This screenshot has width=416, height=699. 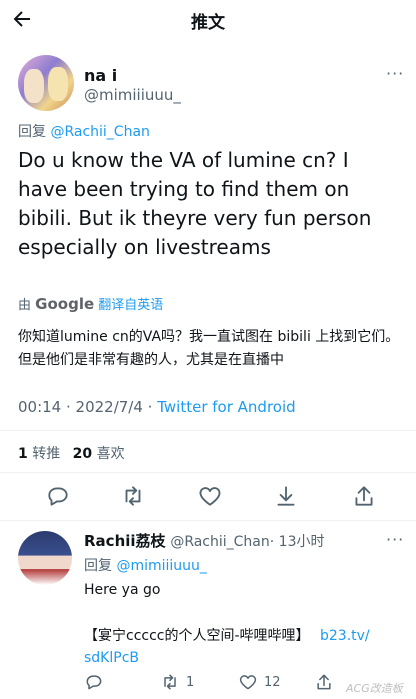 What do you see at coordinates (25, 305) in the screenshot?
I see `translate-by: 由` at bounding box center [25, 305].